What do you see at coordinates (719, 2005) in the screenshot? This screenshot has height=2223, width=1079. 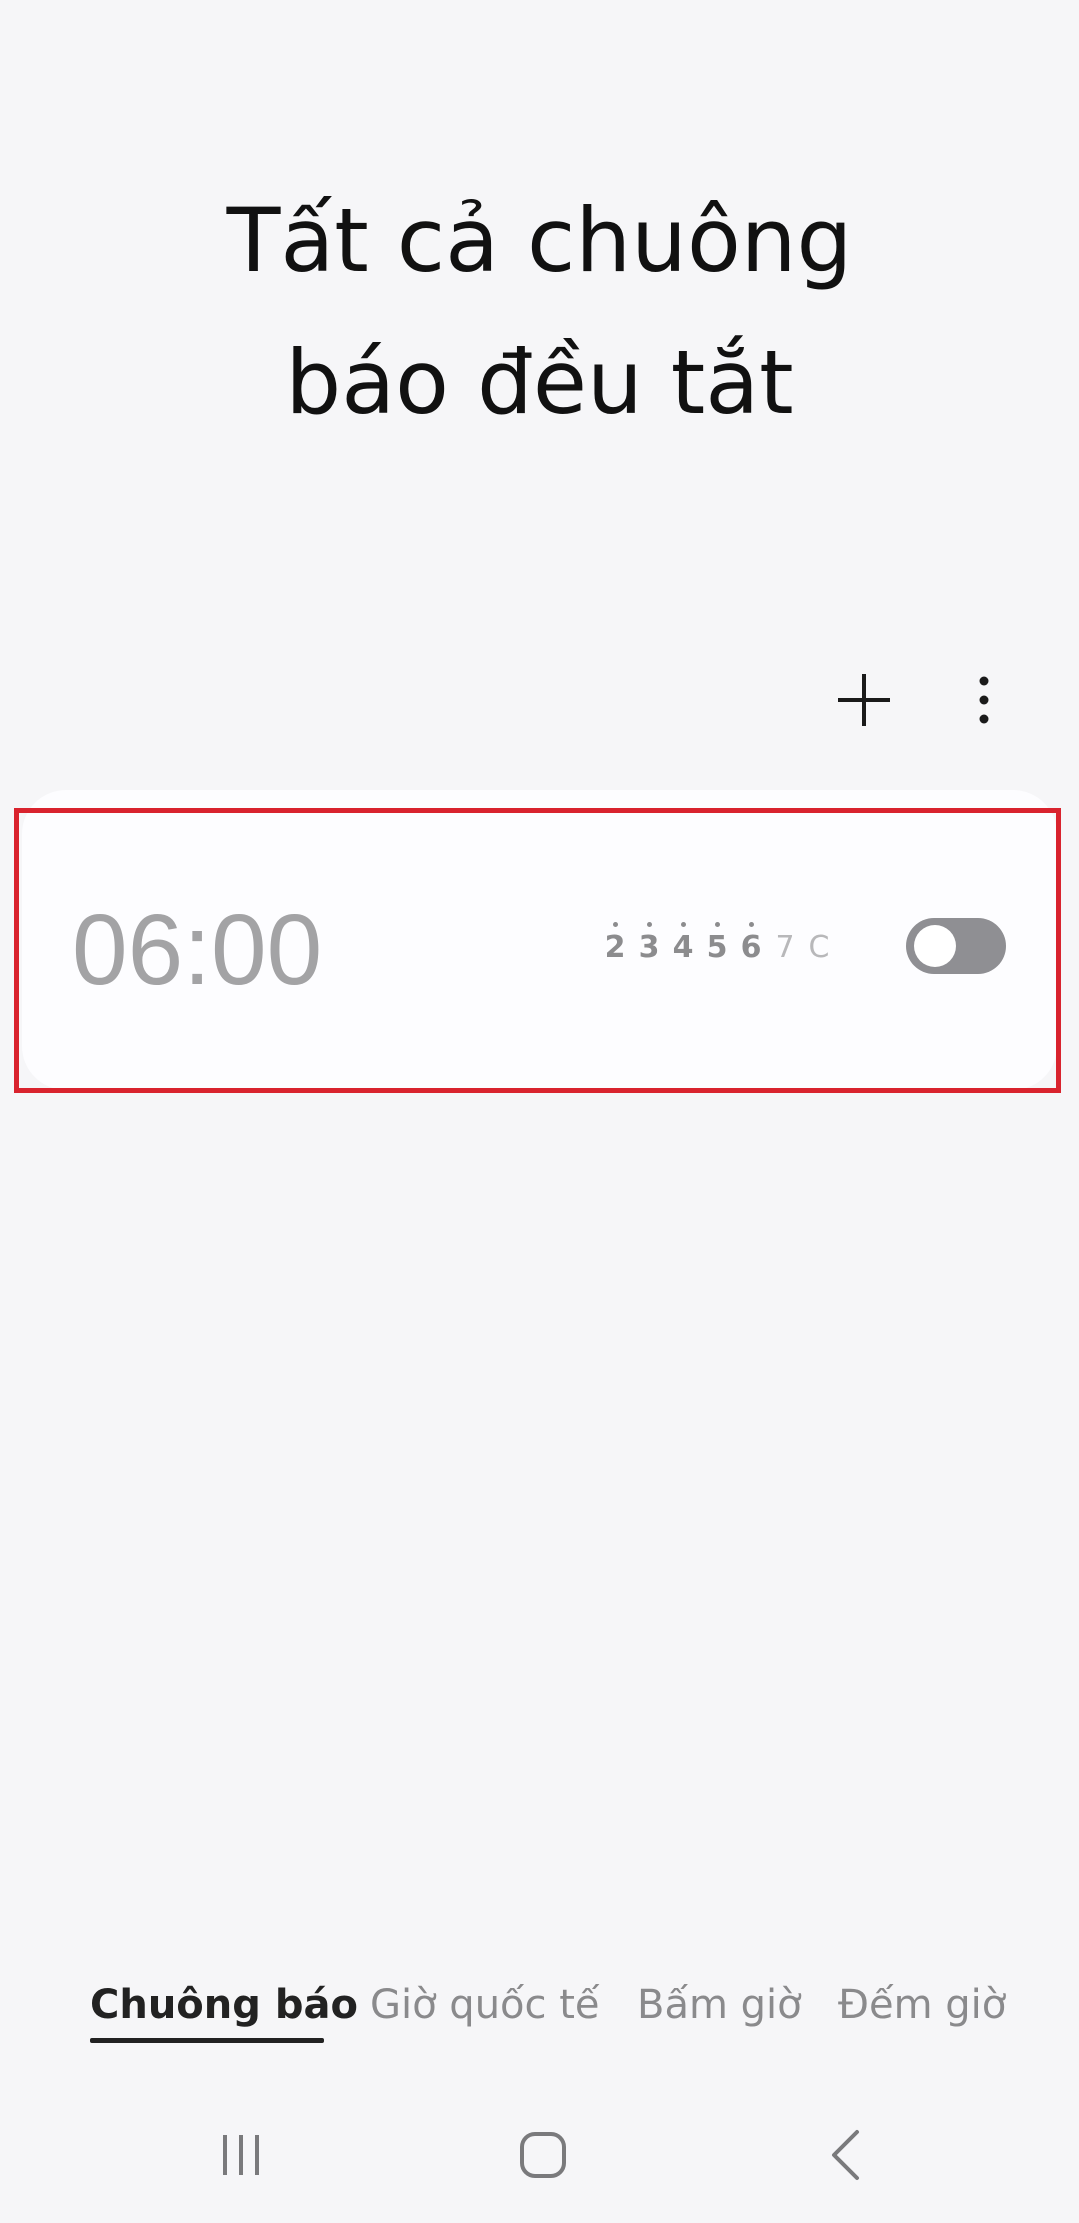 I see `tab-stopwatch: Bấm giờ` at bounding box center [719, 2005].